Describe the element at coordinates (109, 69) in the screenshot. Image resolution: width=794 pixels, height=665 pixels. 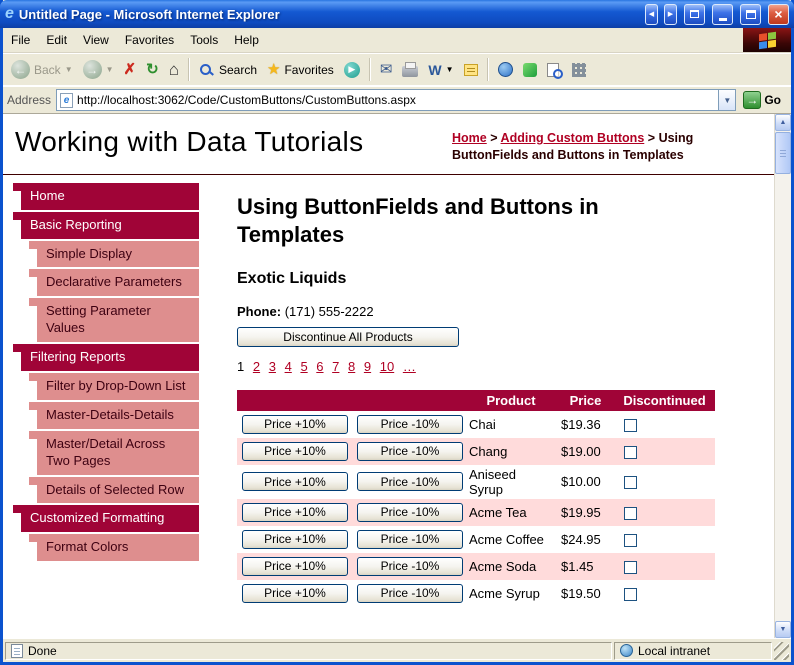
I see `forward-dropdown-icon: ▼` at that location.